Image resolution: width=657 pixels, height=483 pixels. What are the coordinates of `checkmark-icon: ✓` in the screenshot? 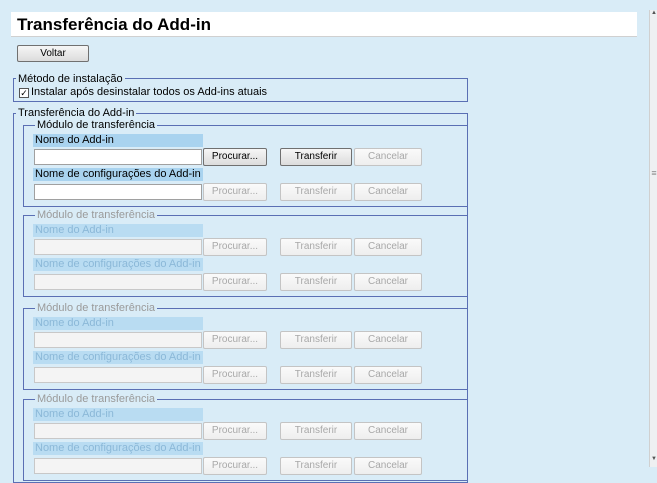 It's located at (24, 93).